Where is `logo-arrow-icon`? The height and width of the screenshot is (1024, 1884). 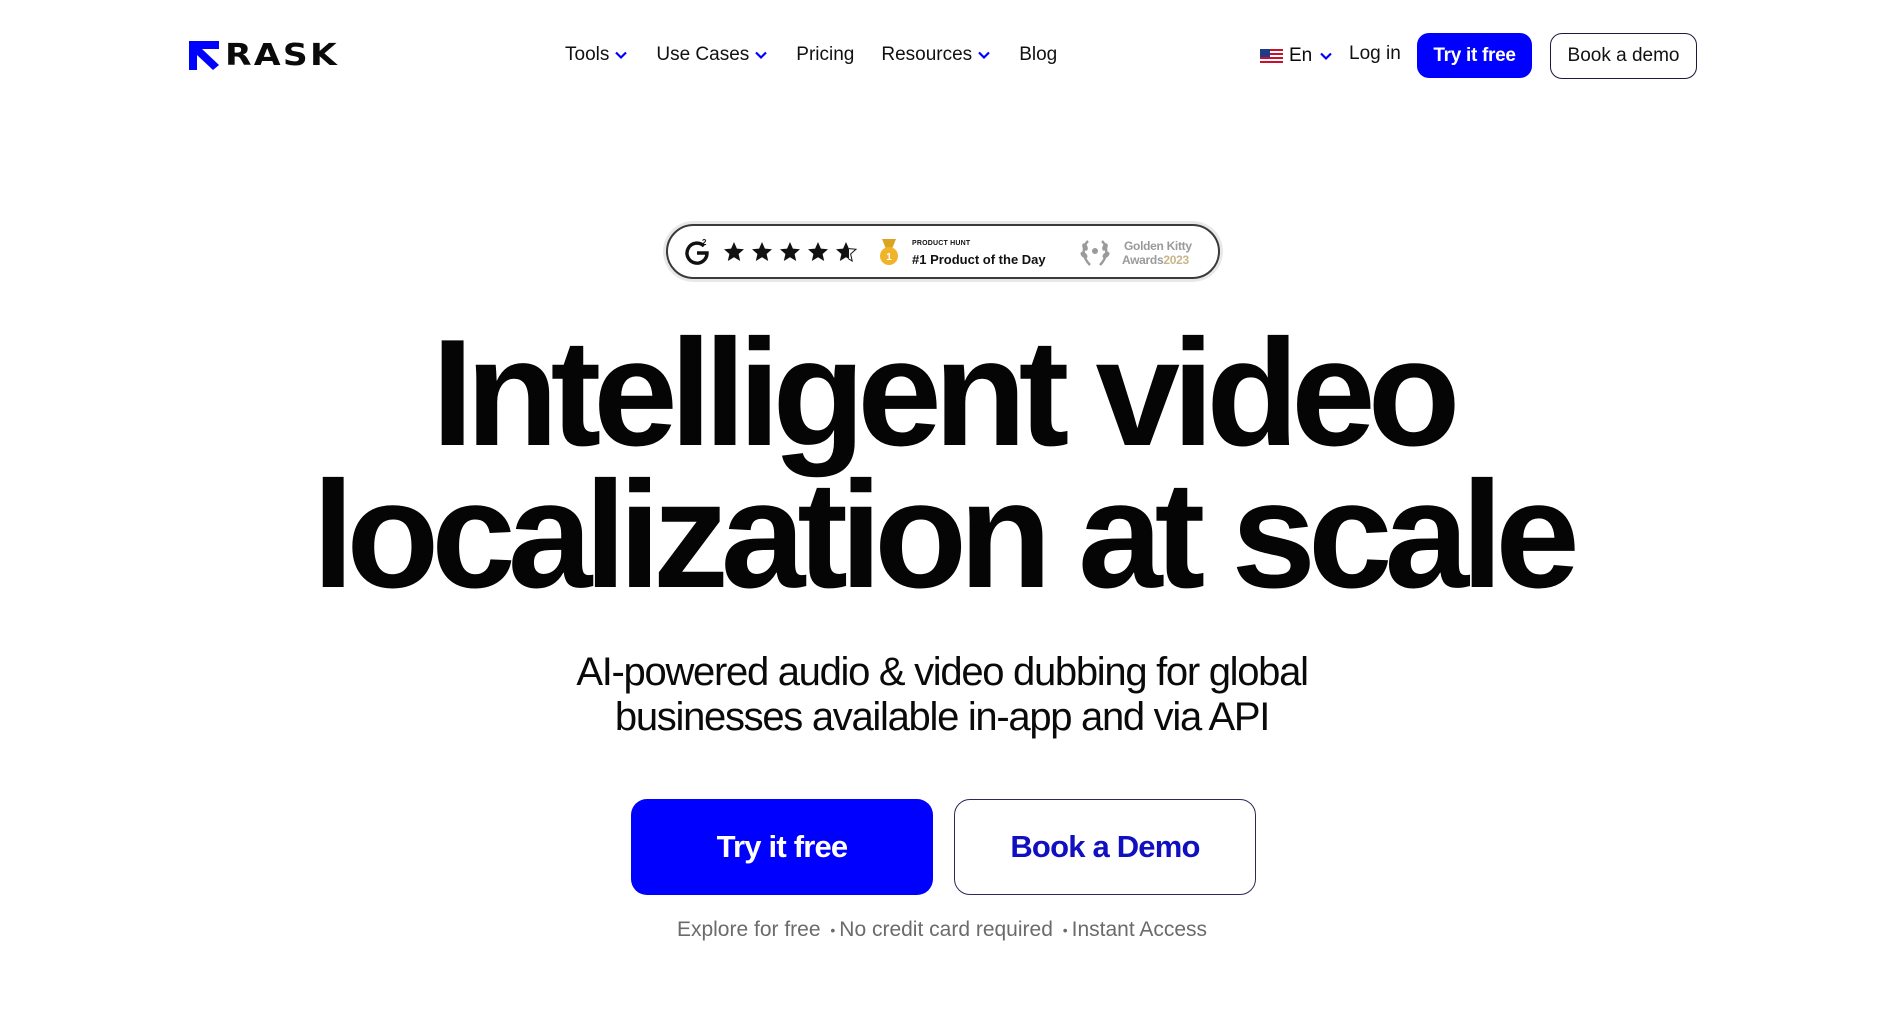
logo-arrow-icon is located at coordinates (204, 55).